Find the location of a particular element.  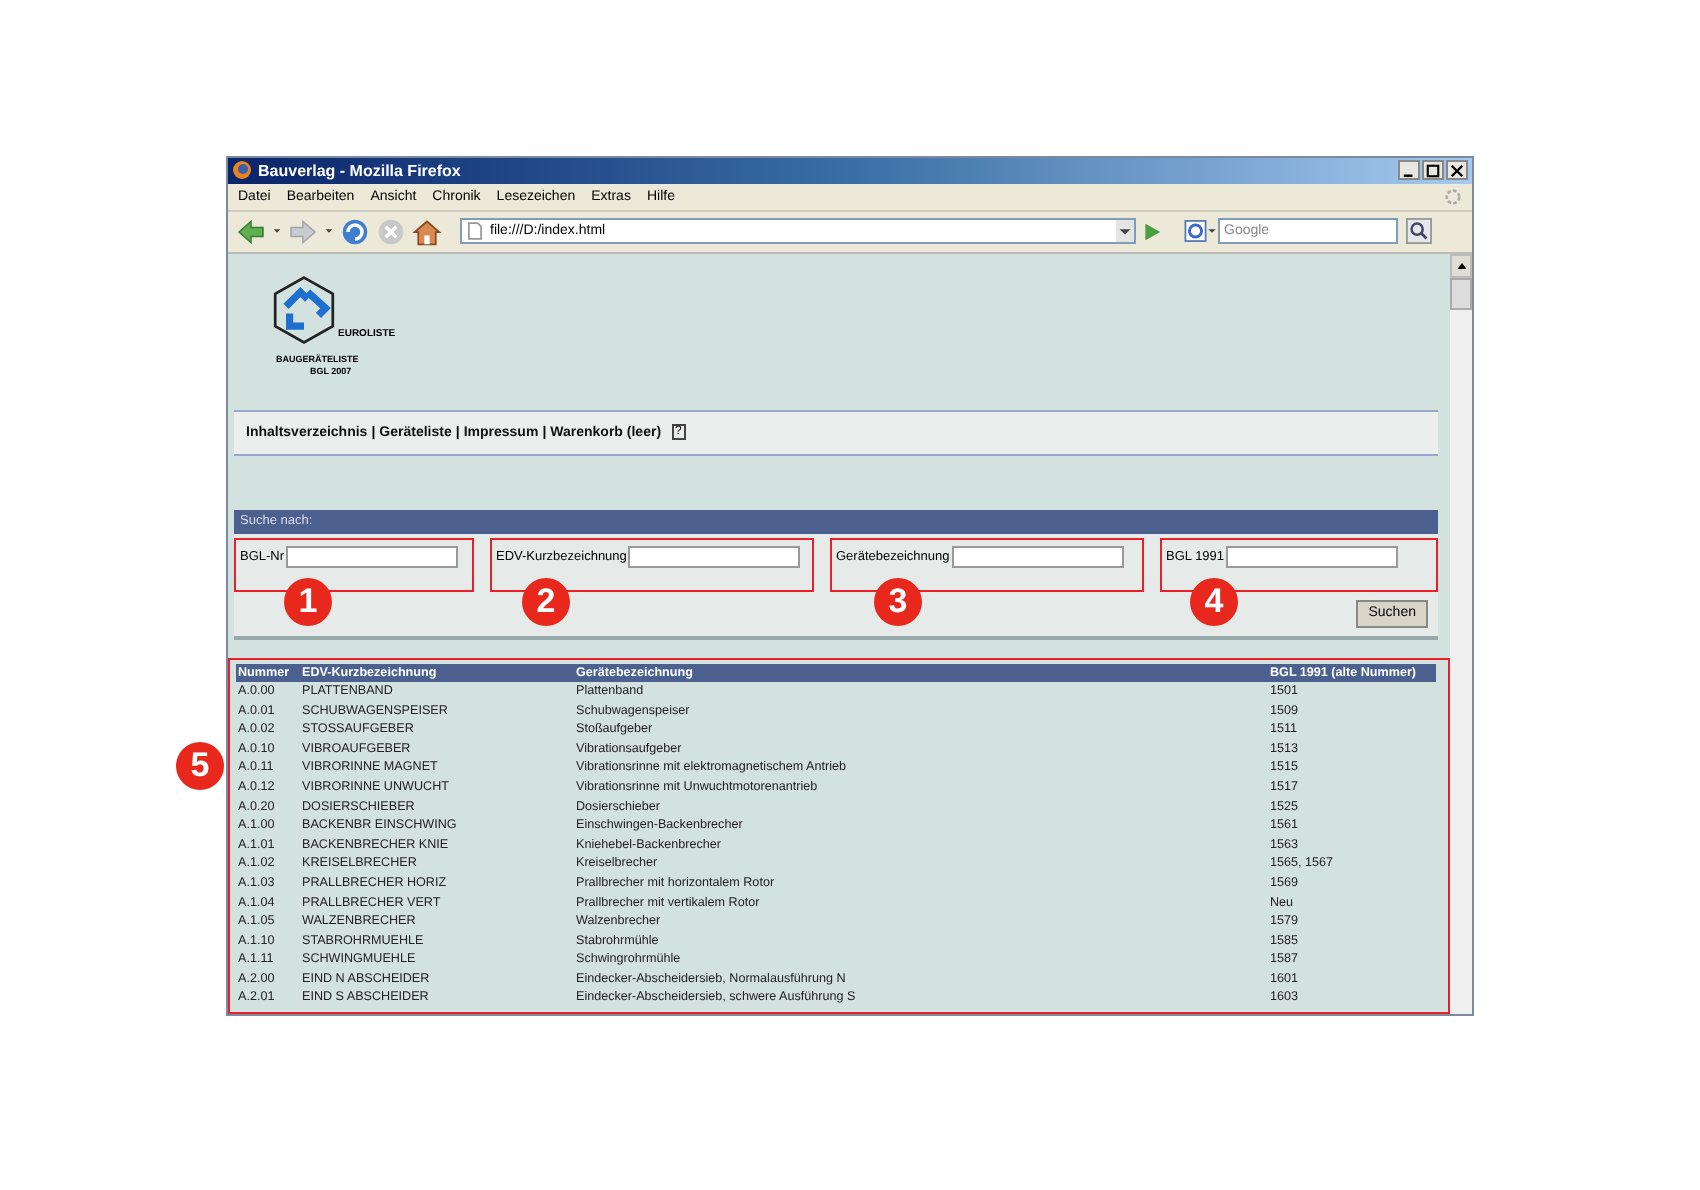

callout-number: 2 is located at coordinates (546, 601).